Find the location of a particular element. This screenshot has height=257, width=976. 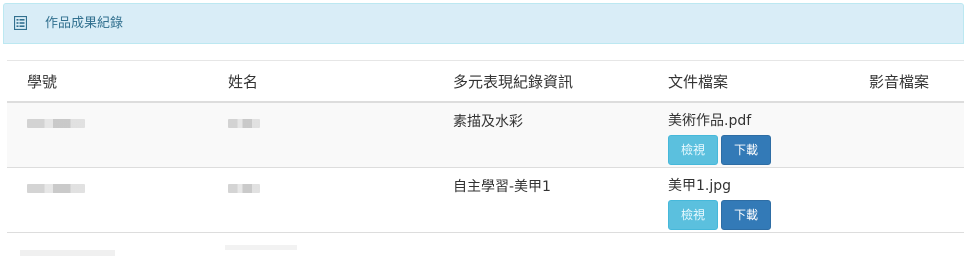

record-info-cell: 素描及水彩 is located at coordinates (540, 135).